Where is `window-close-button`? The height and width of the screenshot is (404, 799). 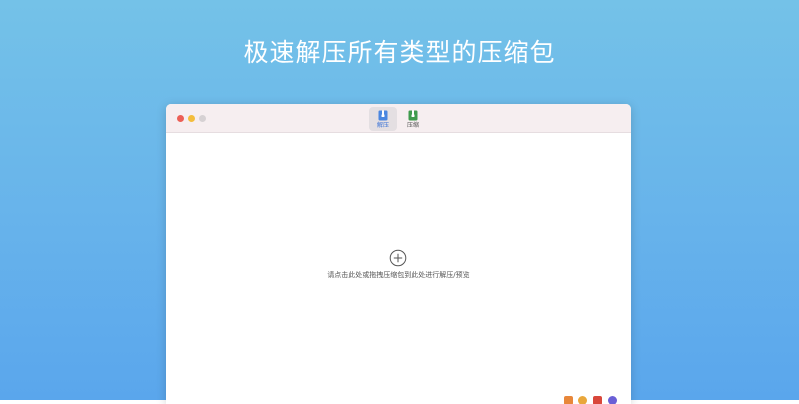 window-close-button is located at coordinates (180, 118).